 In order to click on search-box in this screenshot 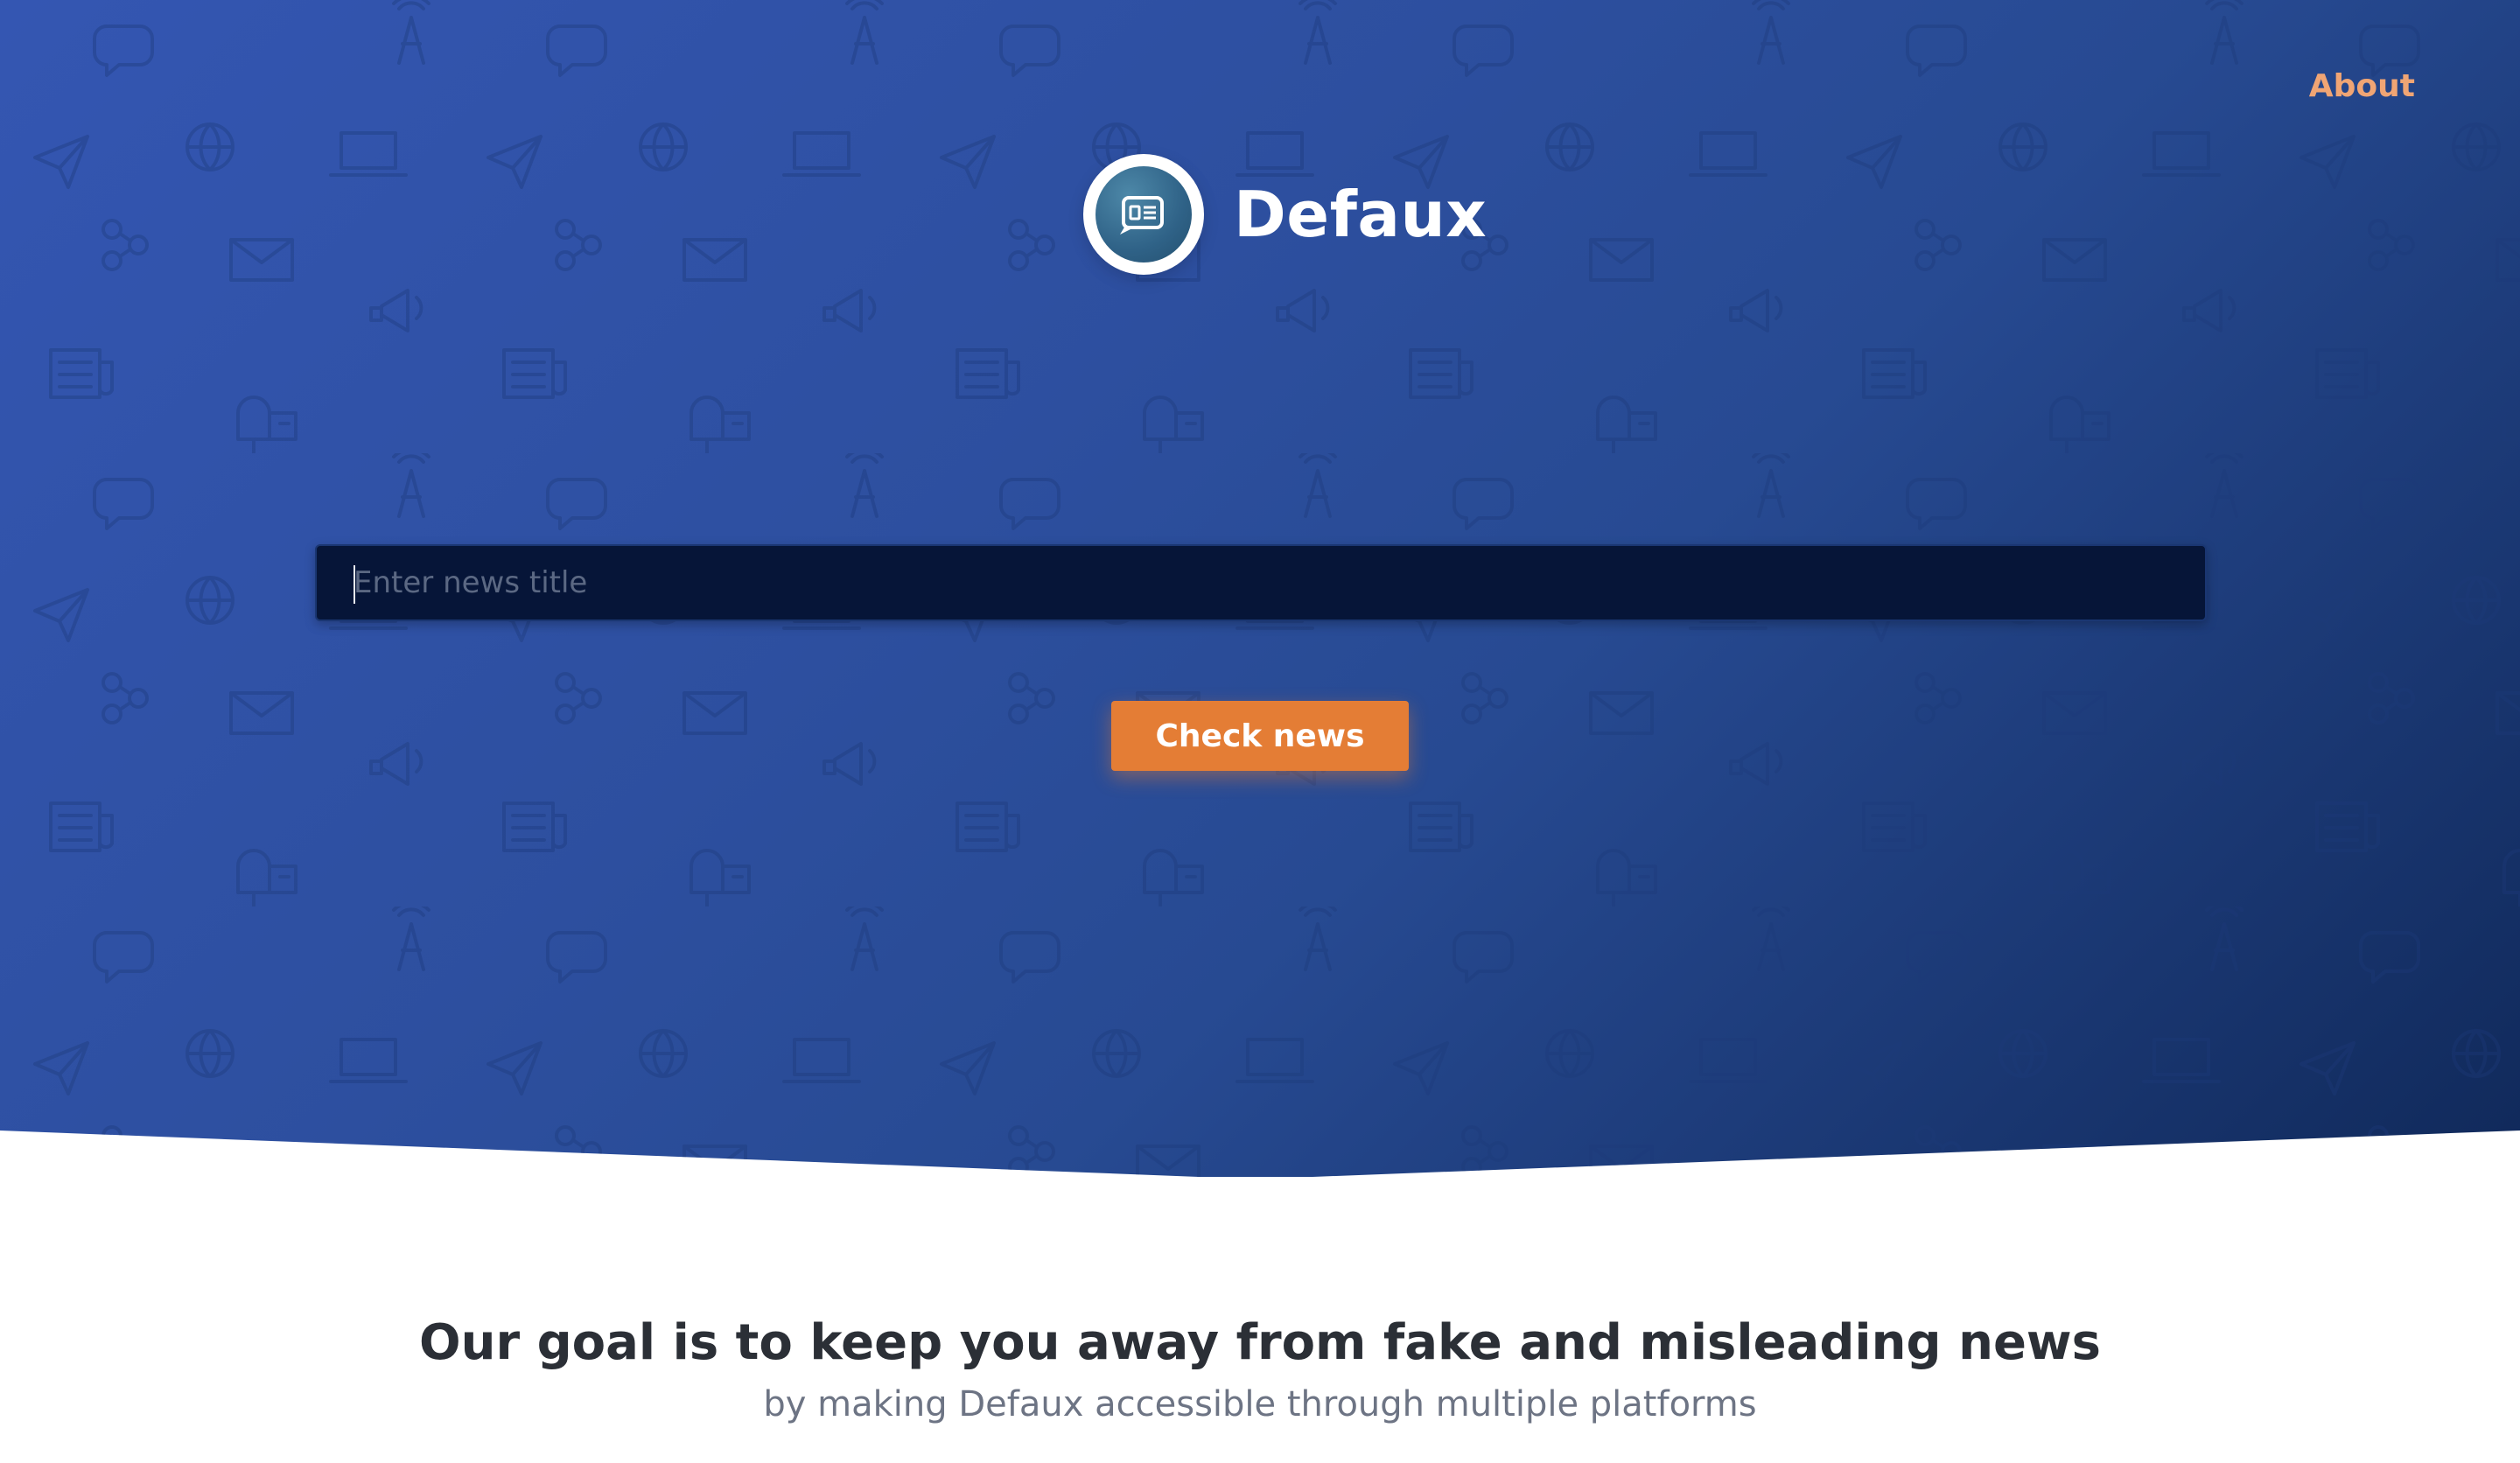, I will do `click(1261, 582)`.